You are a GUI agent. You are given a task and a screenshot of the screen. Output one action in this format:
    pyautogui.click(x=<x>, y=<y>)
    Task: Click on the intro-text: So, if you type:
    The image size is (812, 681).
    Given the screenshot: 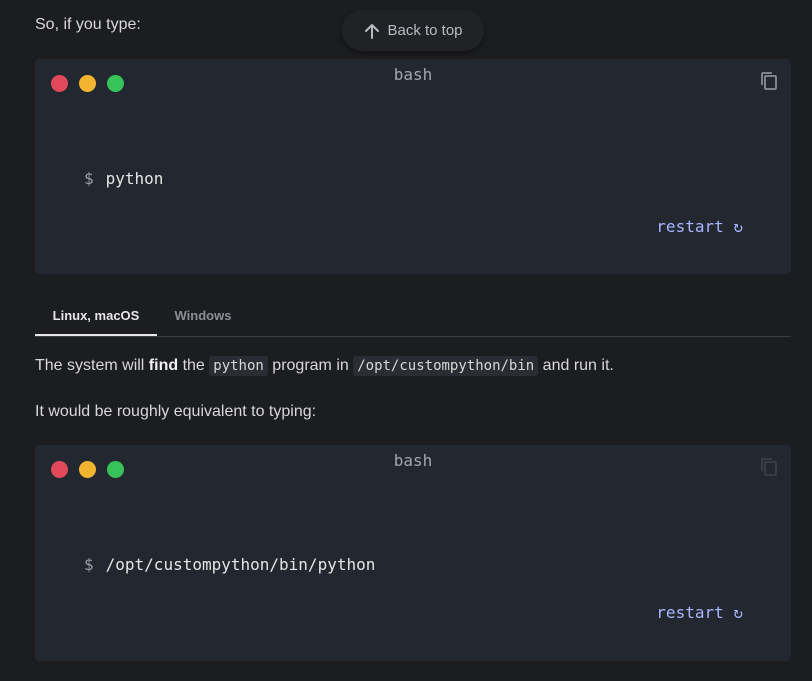 What is the action you would take?
    pyautogui.click(x=88, y=24)
    